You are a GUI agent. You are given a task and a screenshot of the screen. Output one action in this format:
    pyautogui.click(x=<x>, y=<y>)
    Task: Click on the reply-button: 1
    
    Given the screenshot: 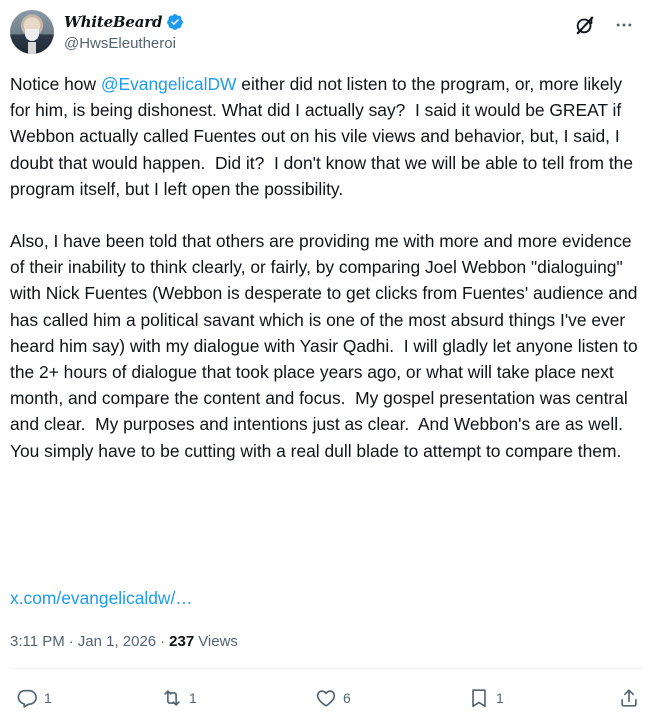 What is the action you would take?
    pyautogui.click(x=34, y=698)
    